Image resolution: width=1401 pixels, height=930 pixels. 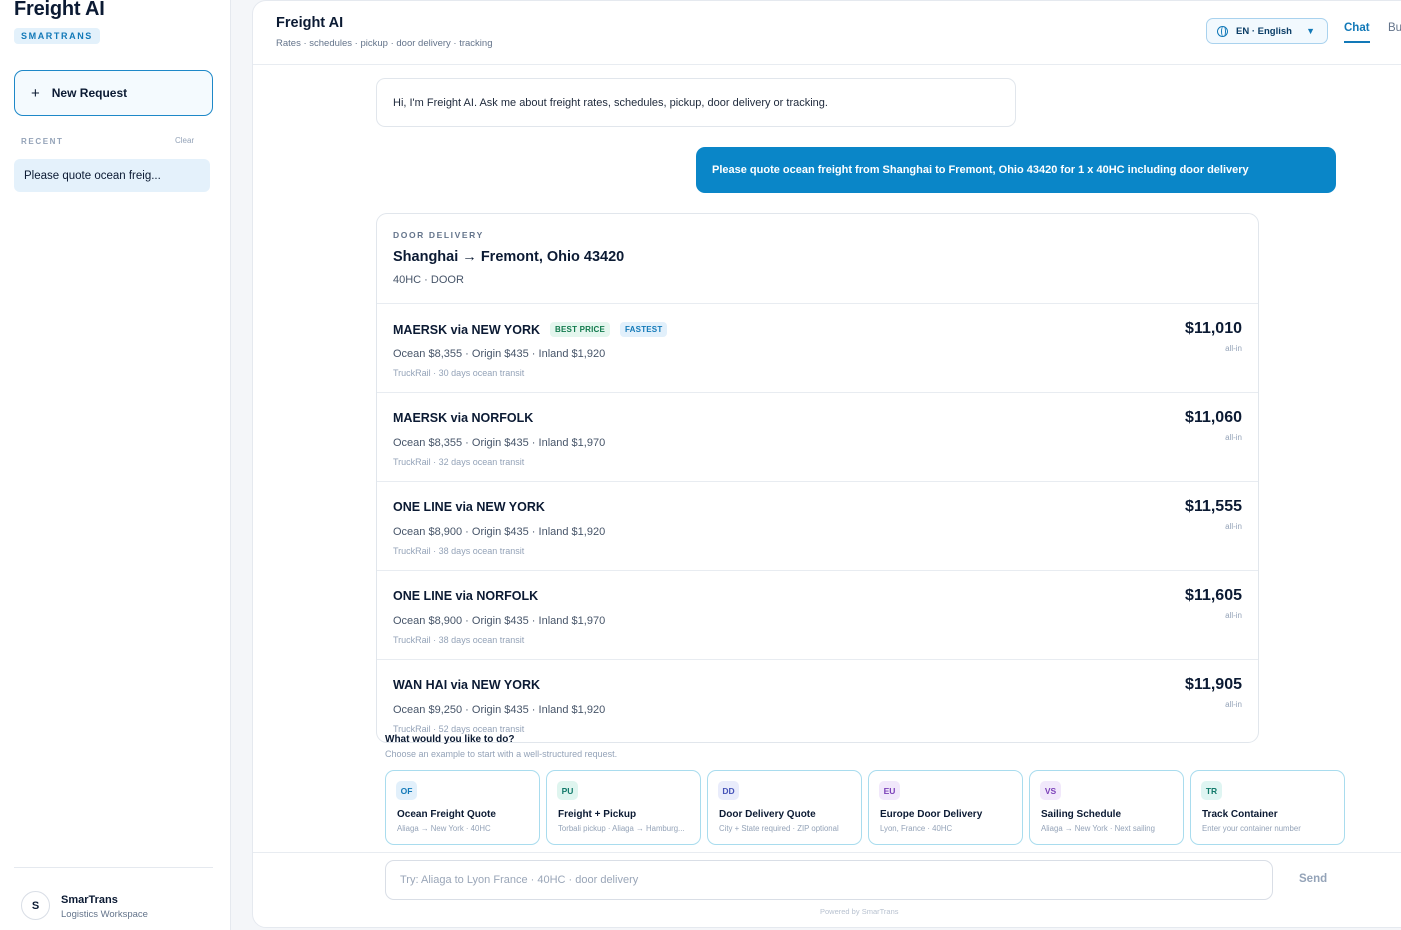 What do you see at coordinates (728, 790) in the screenshot?
I see `suggestion-chip-icon: DD` at bounding box center [728, 790].